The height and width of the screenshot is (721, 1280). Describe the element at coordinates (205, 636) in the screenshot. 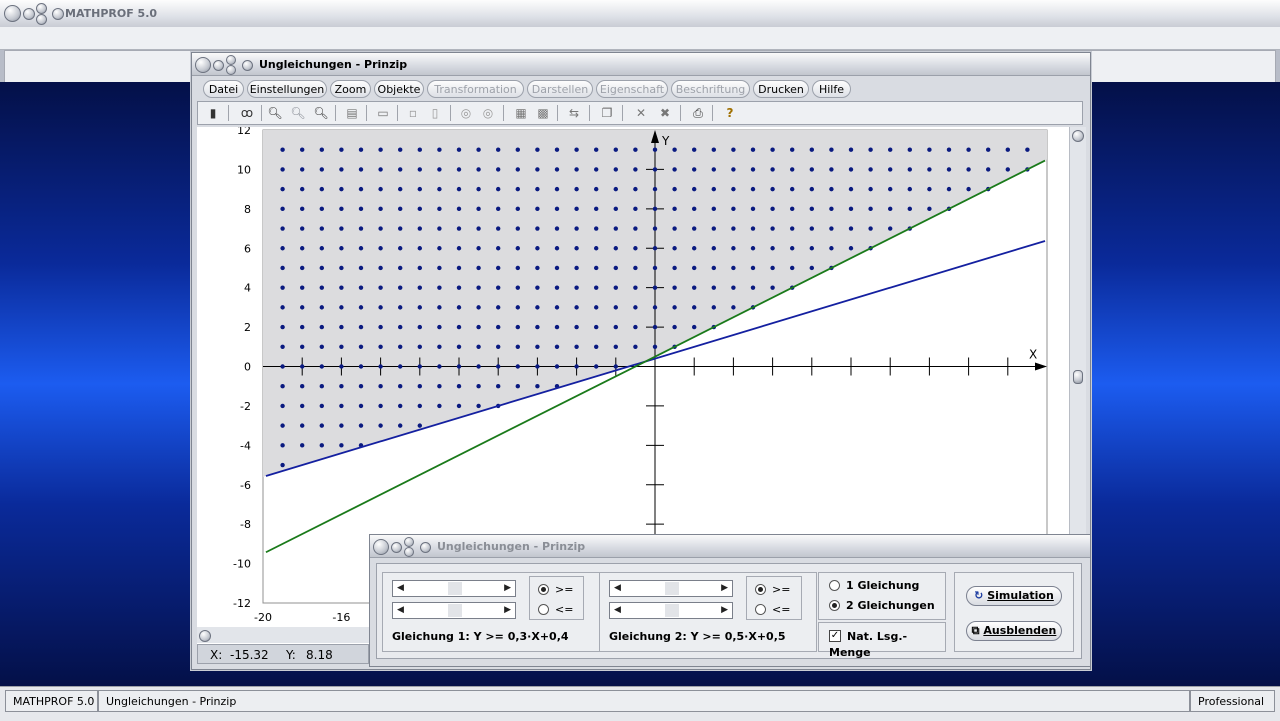

I see `scroll-left-icon` at that location.